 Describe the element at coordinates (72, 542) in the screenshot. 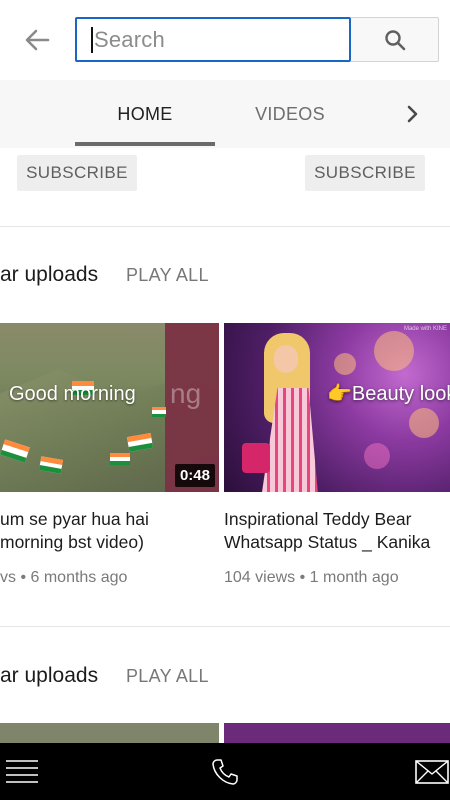

I see `video-title-line: morning bst video)` at that location.